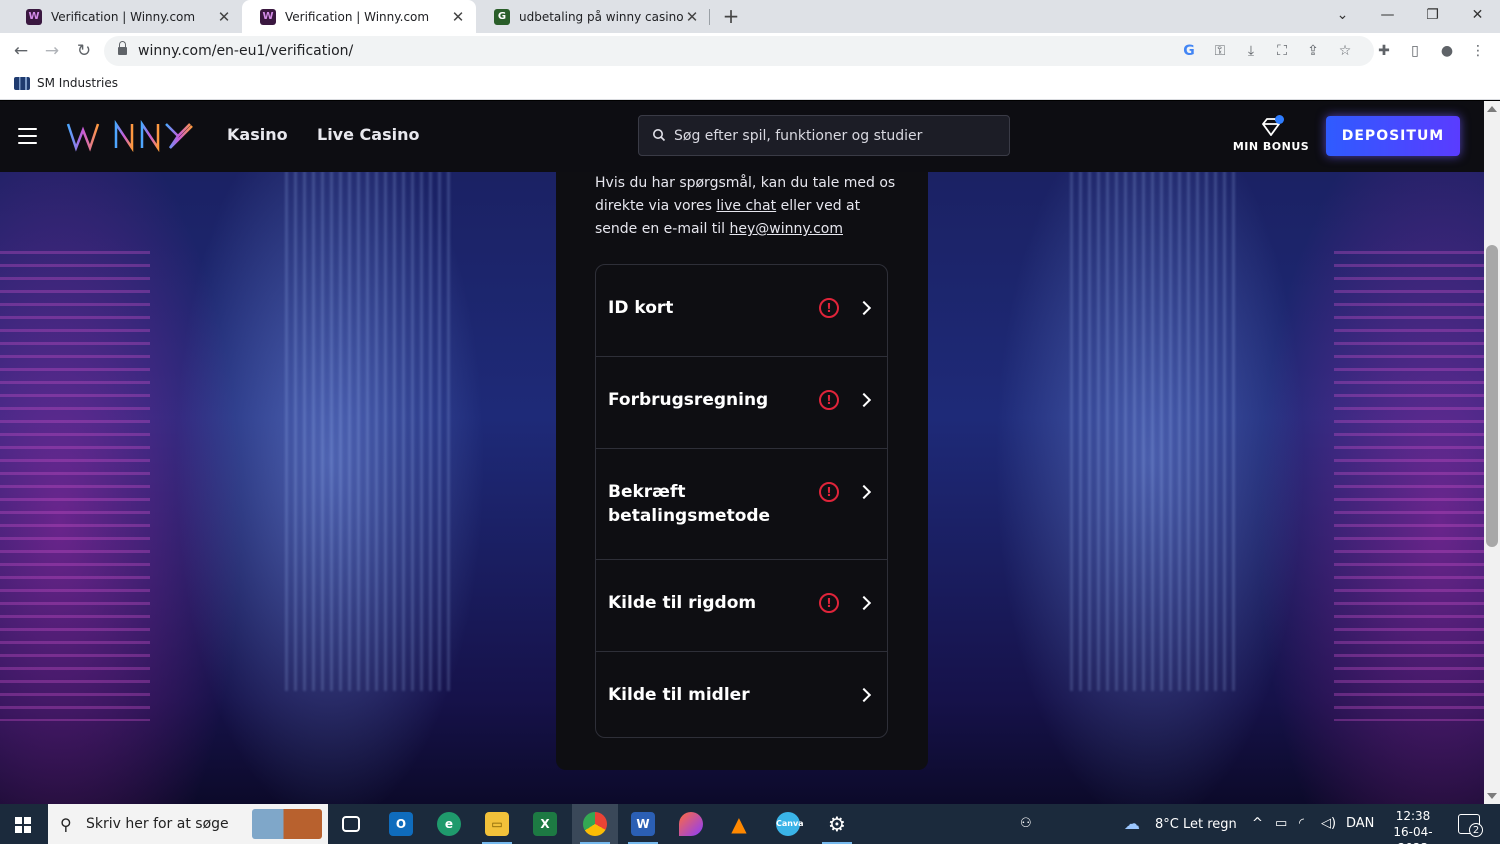 The height and width of the screenshot is (844, 1500). I want to click on google-icon: G, so click(1189, 51).